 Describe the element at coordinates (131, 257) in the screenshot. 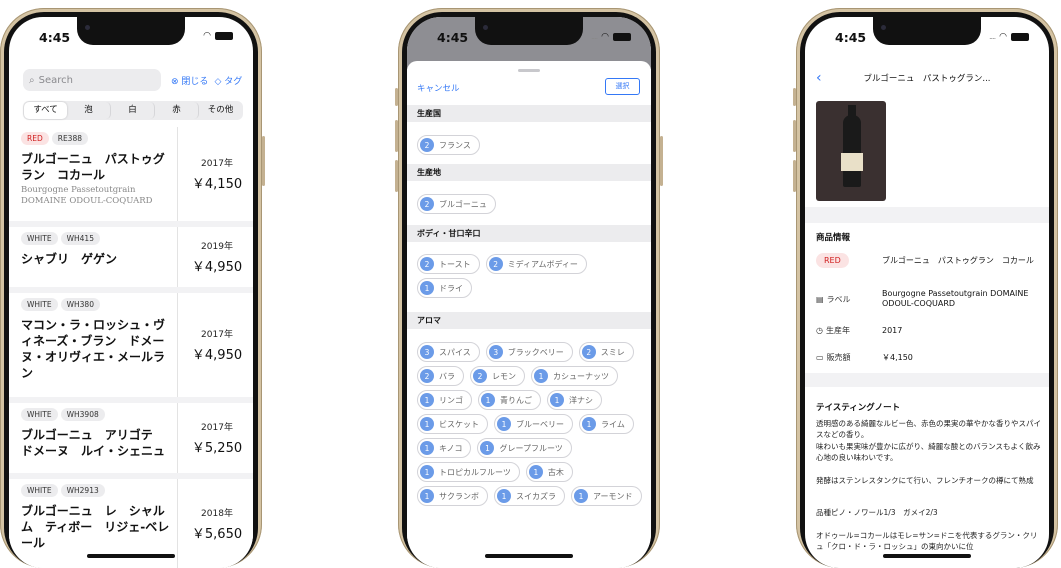

I see `list-item: WHITE WH415 シャブリ ゲゲン 2019年 ￥4,950` at that location.